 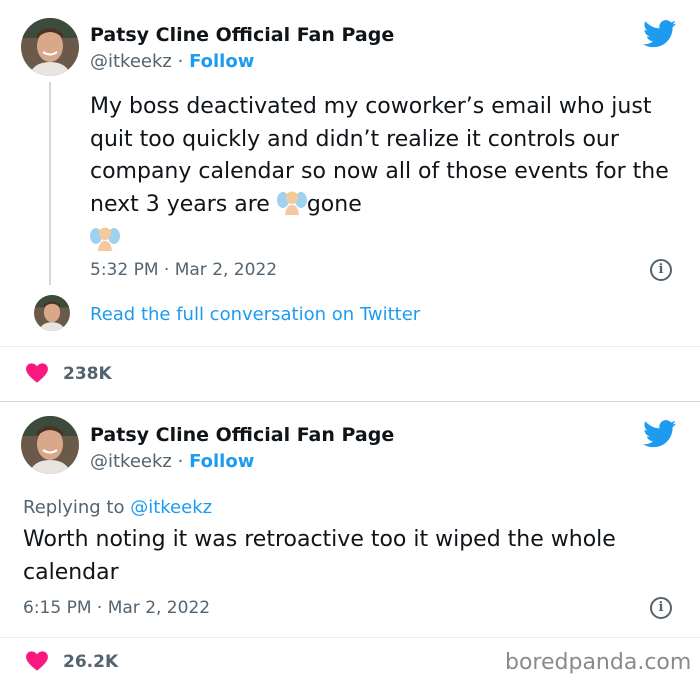 What do you see at coordinates (91, 662) in the screenshot?
I see `like-count: 26.2K` at bounding box center [91, 662].